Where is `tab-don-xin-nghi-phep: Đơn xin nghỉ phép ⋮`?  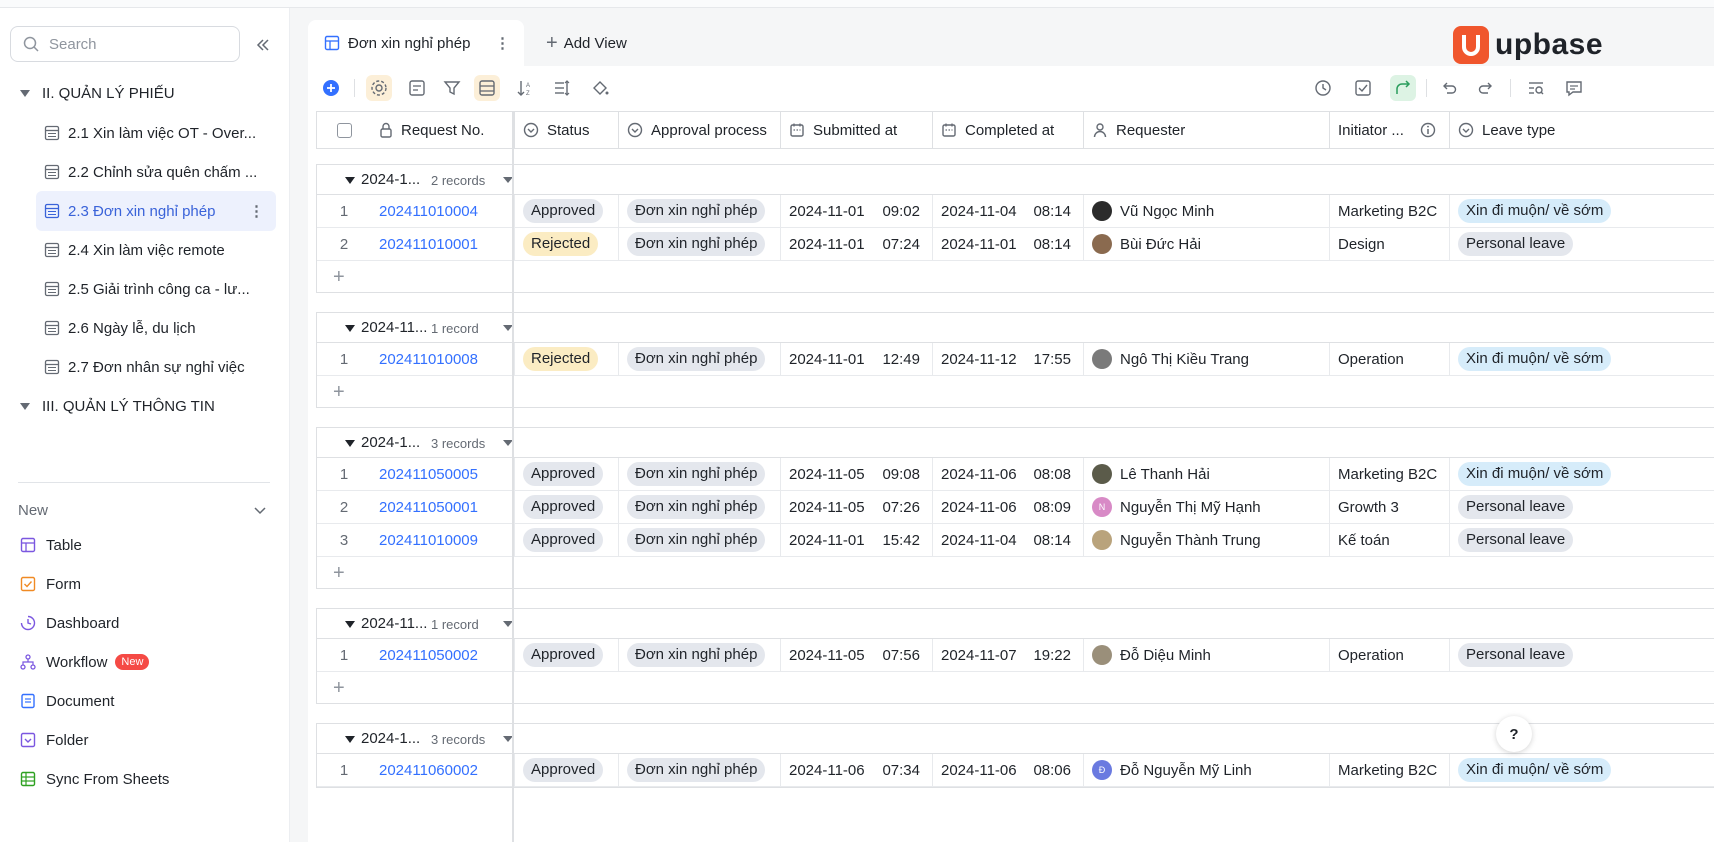 tab-don-xin-nghi-phep: Đơn xin nghỉ phép ⋮ is located at coordinates (416, 43).